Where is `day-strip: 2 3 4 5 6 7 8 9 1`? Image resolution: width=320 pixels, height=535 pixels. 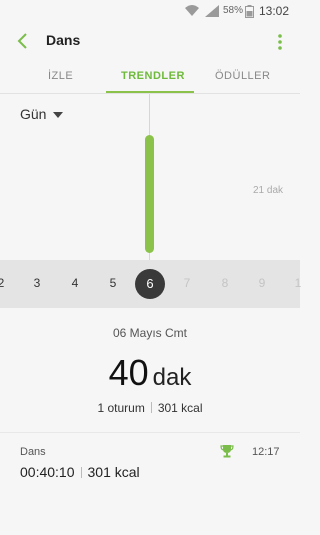 day-strip: 2 3 4 5 6 7 8 9 1 is located at coordinates (150, 284).